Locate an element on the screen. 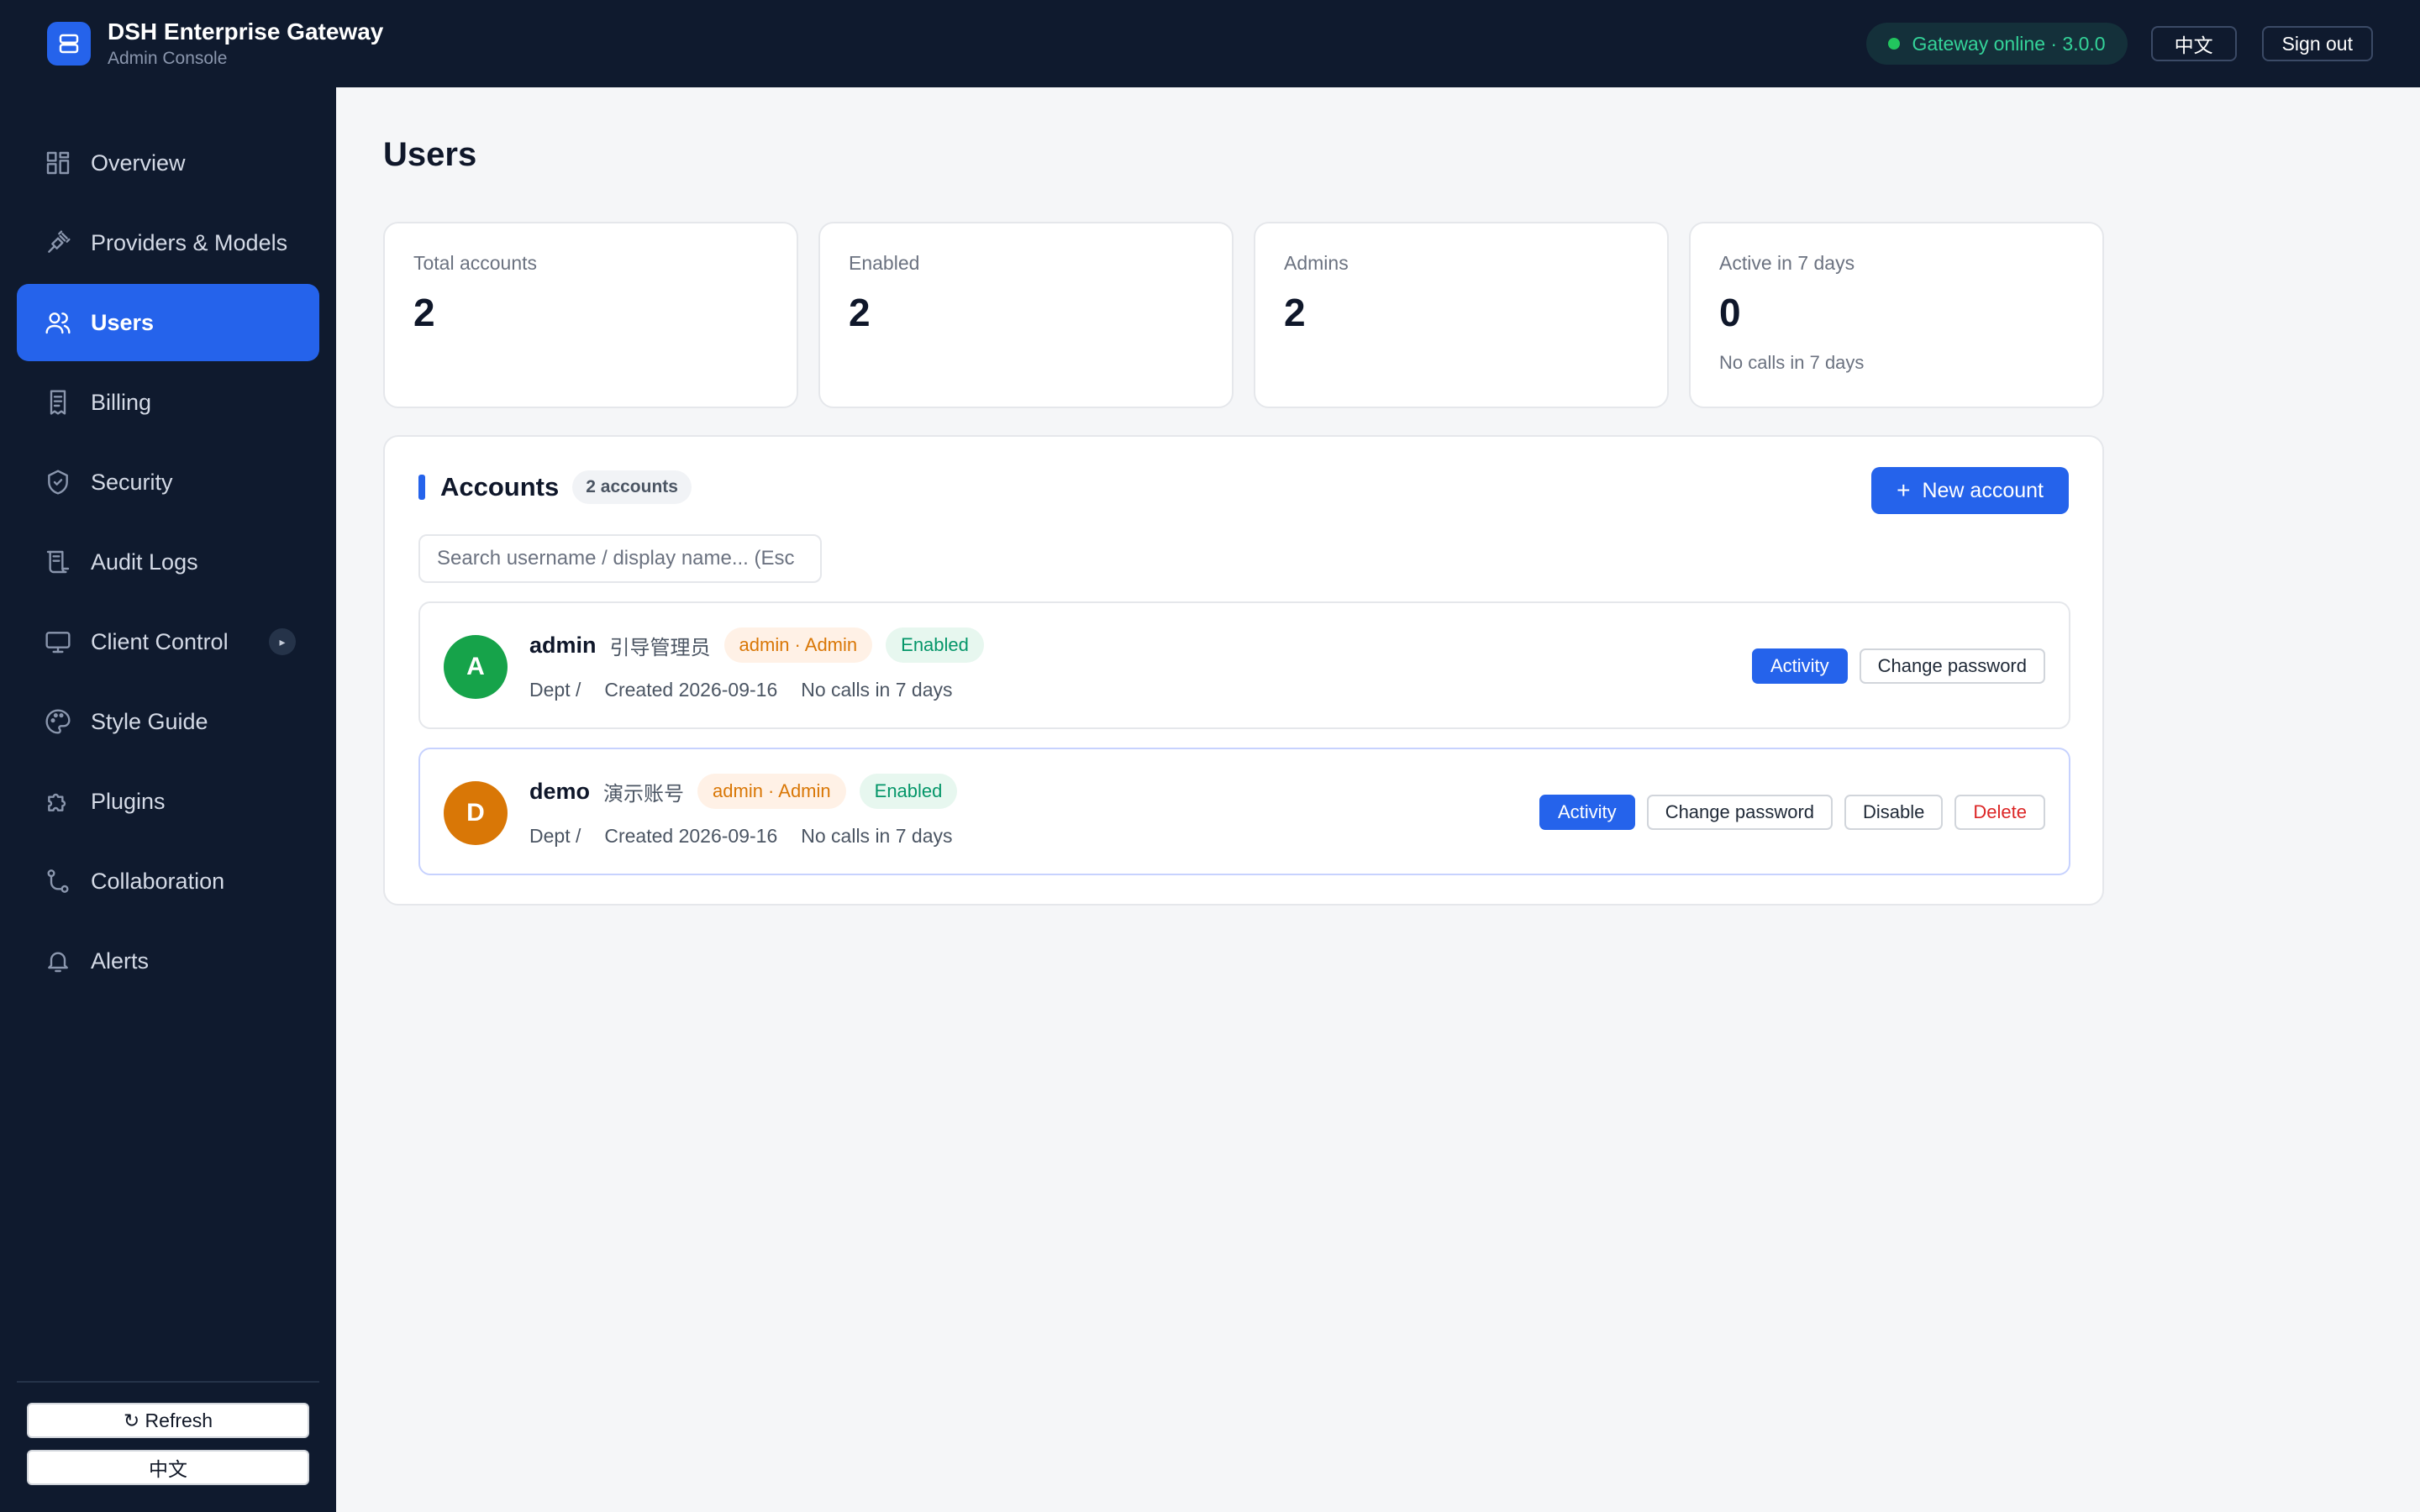 Image resolution: width=2420 pixels, height=1512 pixels. status-dot-icon is located at coordinates (1894, 44).